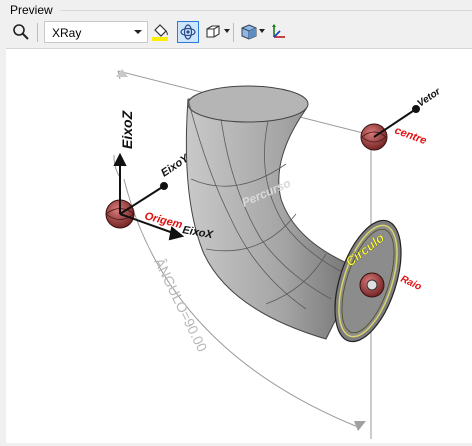 This screenshot has width=472, height=446. Describe the element at coordinates (411, 283) in the screenshot. I see `radius-label: Raio` at that location.